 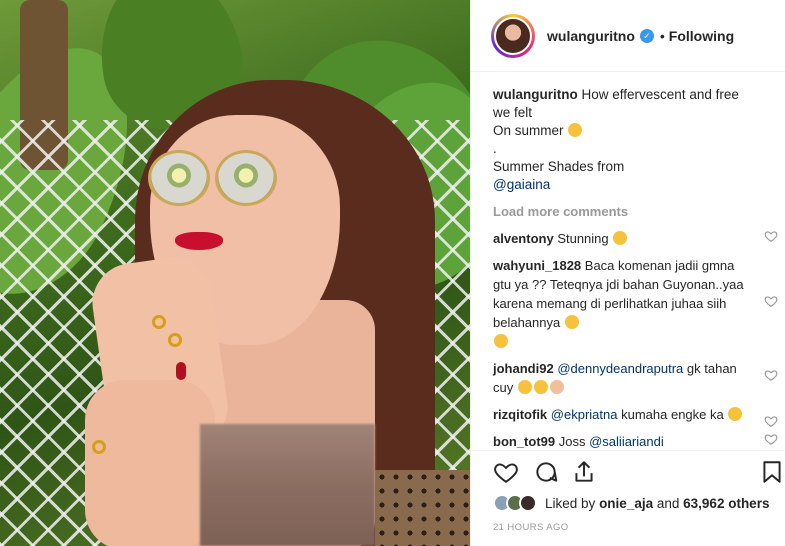 I want to click on comment: alventony Stunning, so click(x=635, y=238).